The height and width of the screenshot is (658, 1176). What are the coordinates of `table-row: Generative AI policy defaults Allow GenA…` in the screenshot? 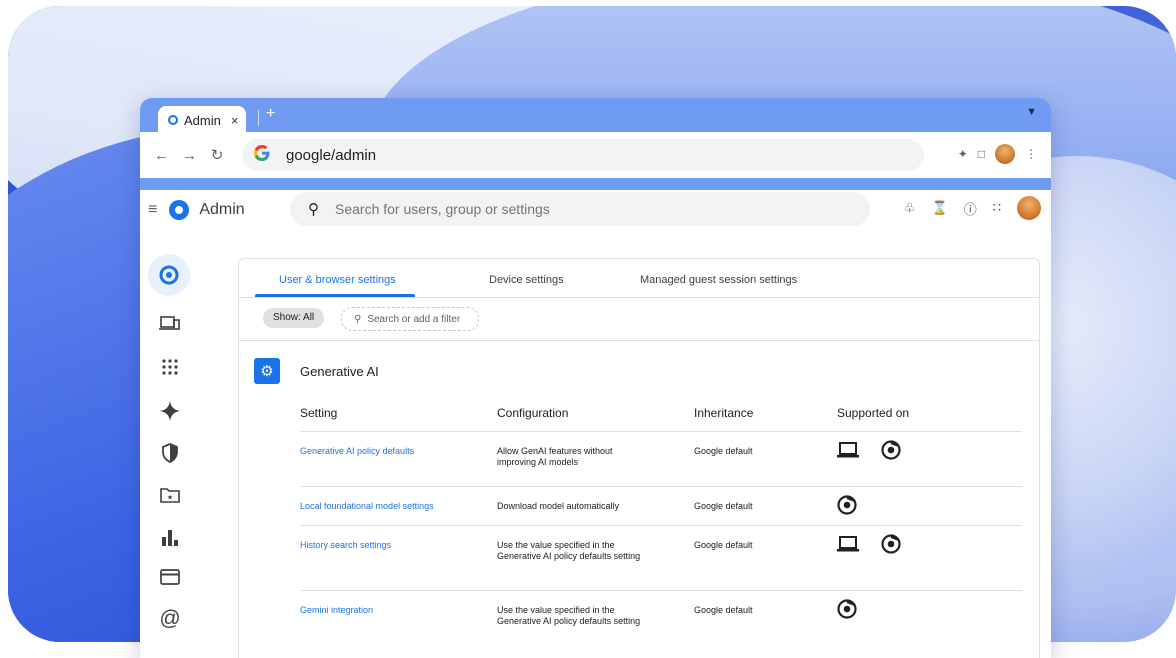 It's located at (661, 459).